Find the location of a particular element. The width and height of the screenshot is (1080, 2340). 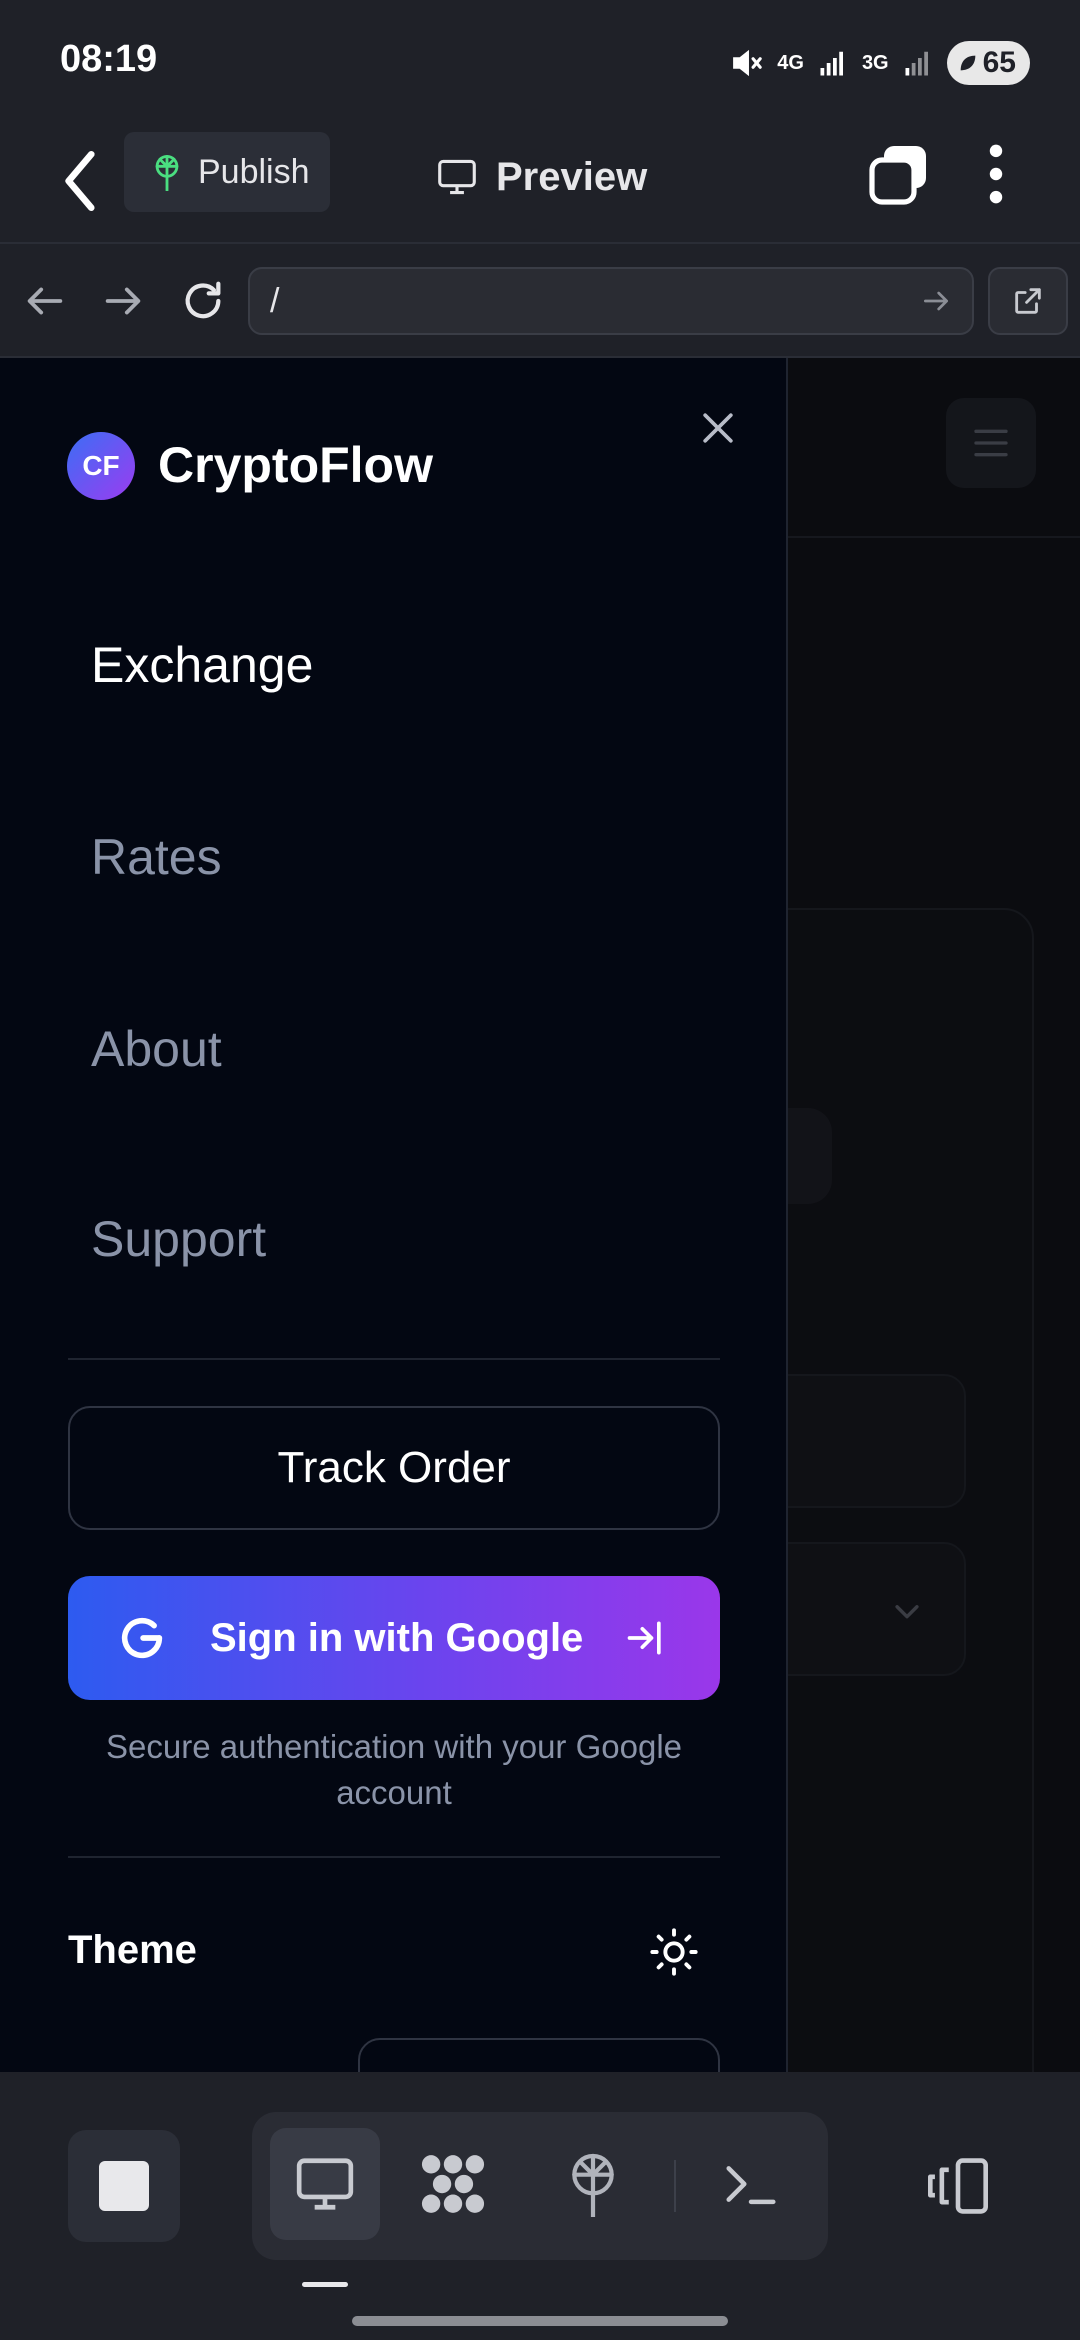

go-arrow-icon is located at coordinates (936, 301).